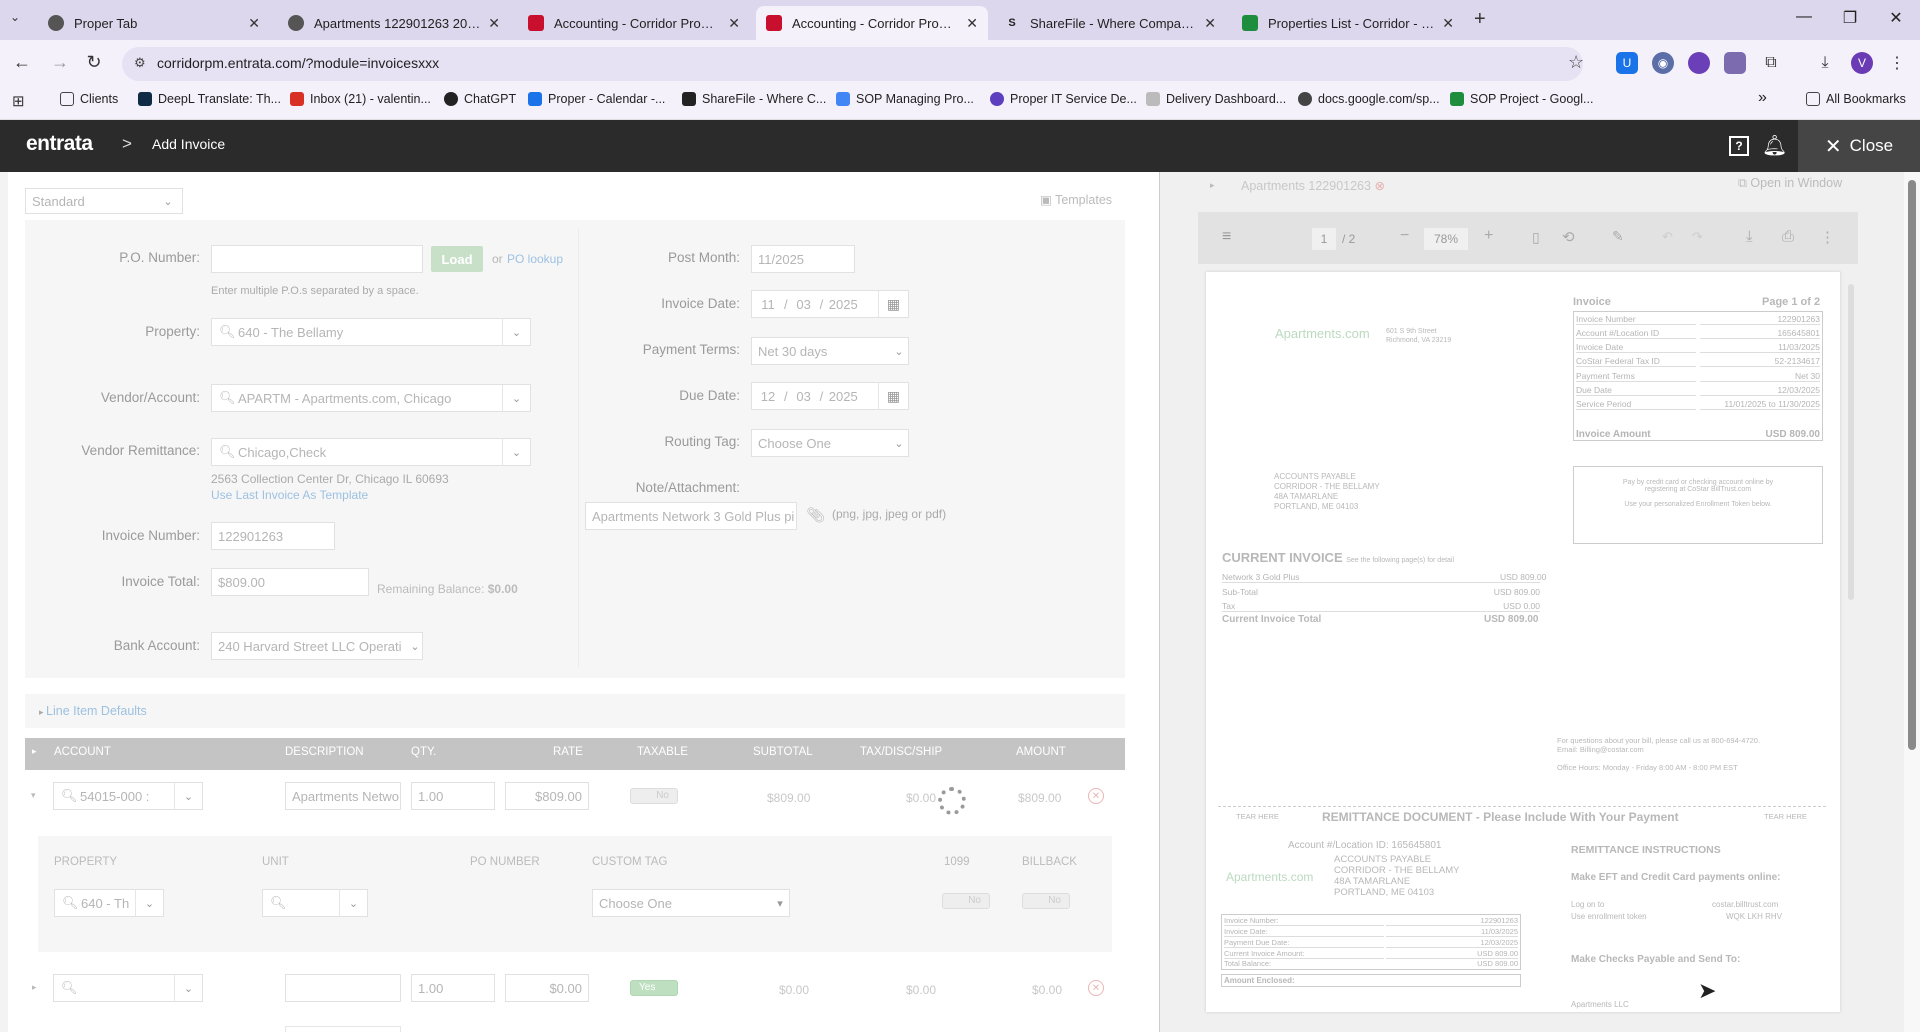 The height and width of the screenshot is (1032, 1920). I want to click on minimize-icon: —, so click(1804, 17).